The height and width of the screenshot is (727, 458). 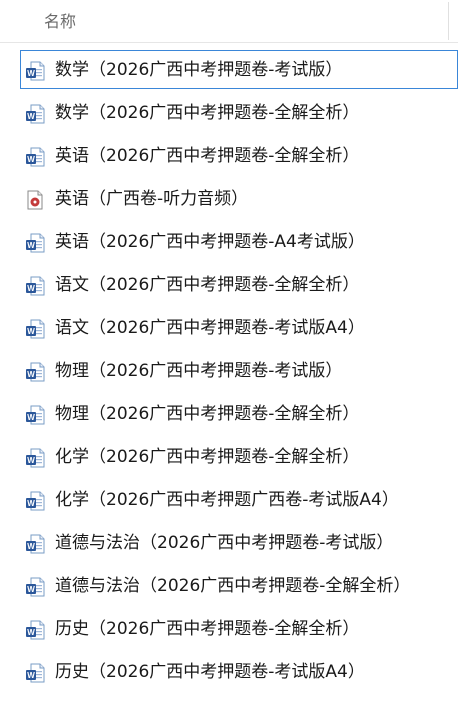 I want to click on file-row: W 数学（2026广西中考押题卷-考试版）, so click(x=239, y=69).